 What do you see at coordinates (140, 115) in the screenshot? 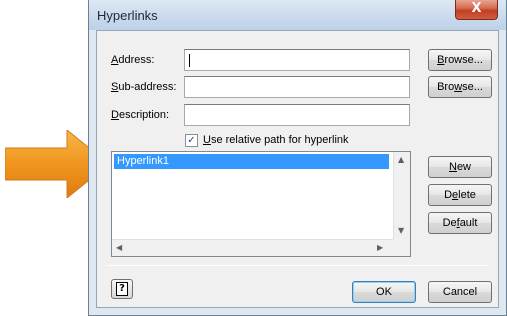
I see `description-label: Description:` at bounding box center [140, 115].